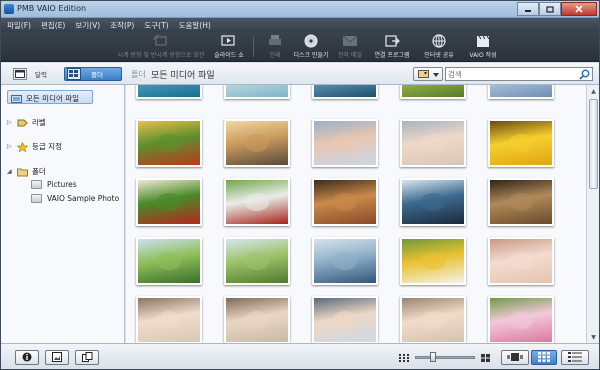 The width and height of the screenshot is (600, 370). What do you see at coordinates (579, 9) in the screenshot?
I see `close-icon` at bounding box center [579, 9].